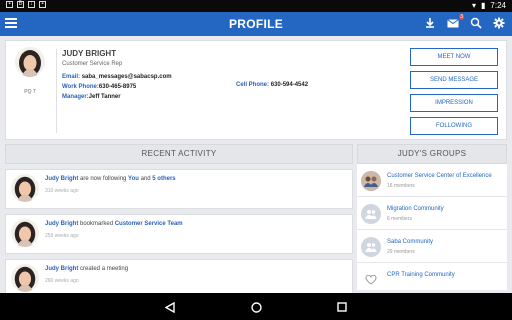 The width and height of the screenshot is (512, 320). I want to click on status-bar: ▪ B ↓ ▪ ▾ ▮ 7:24, so click(256, 6).